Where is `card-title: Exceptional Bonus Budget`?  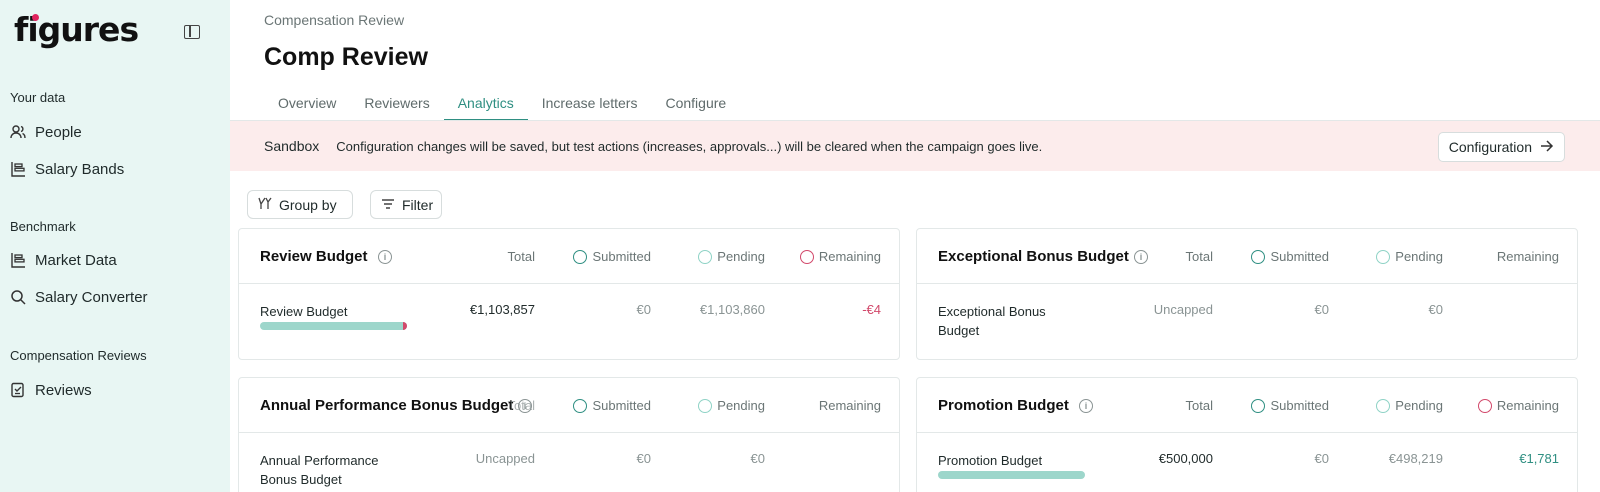
card-title: Exceptional Bonus Budget is located at coordinates (1033, 256).